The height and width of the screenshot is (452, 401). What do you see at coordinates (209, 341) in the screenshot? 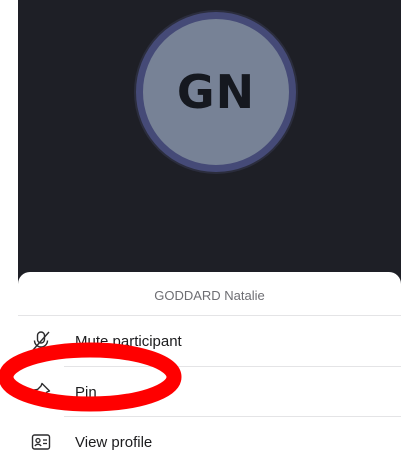
I see `mute-participant-button: Mute participant` at bounding box center [209, 341].